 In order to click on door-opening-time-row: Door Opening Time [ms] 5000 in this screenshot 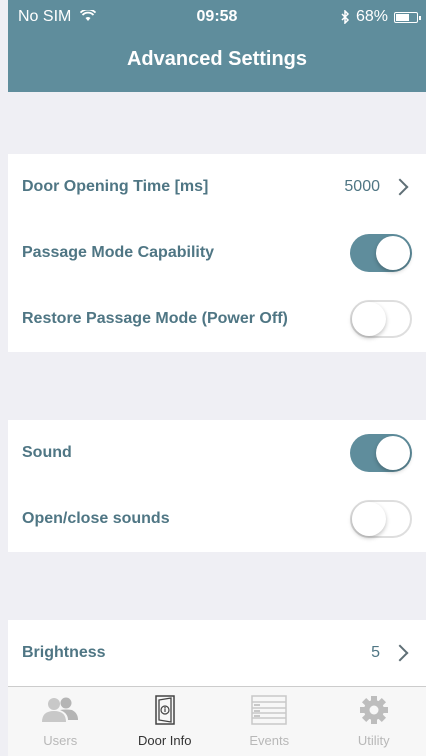, I will do `click(217, 187)`.